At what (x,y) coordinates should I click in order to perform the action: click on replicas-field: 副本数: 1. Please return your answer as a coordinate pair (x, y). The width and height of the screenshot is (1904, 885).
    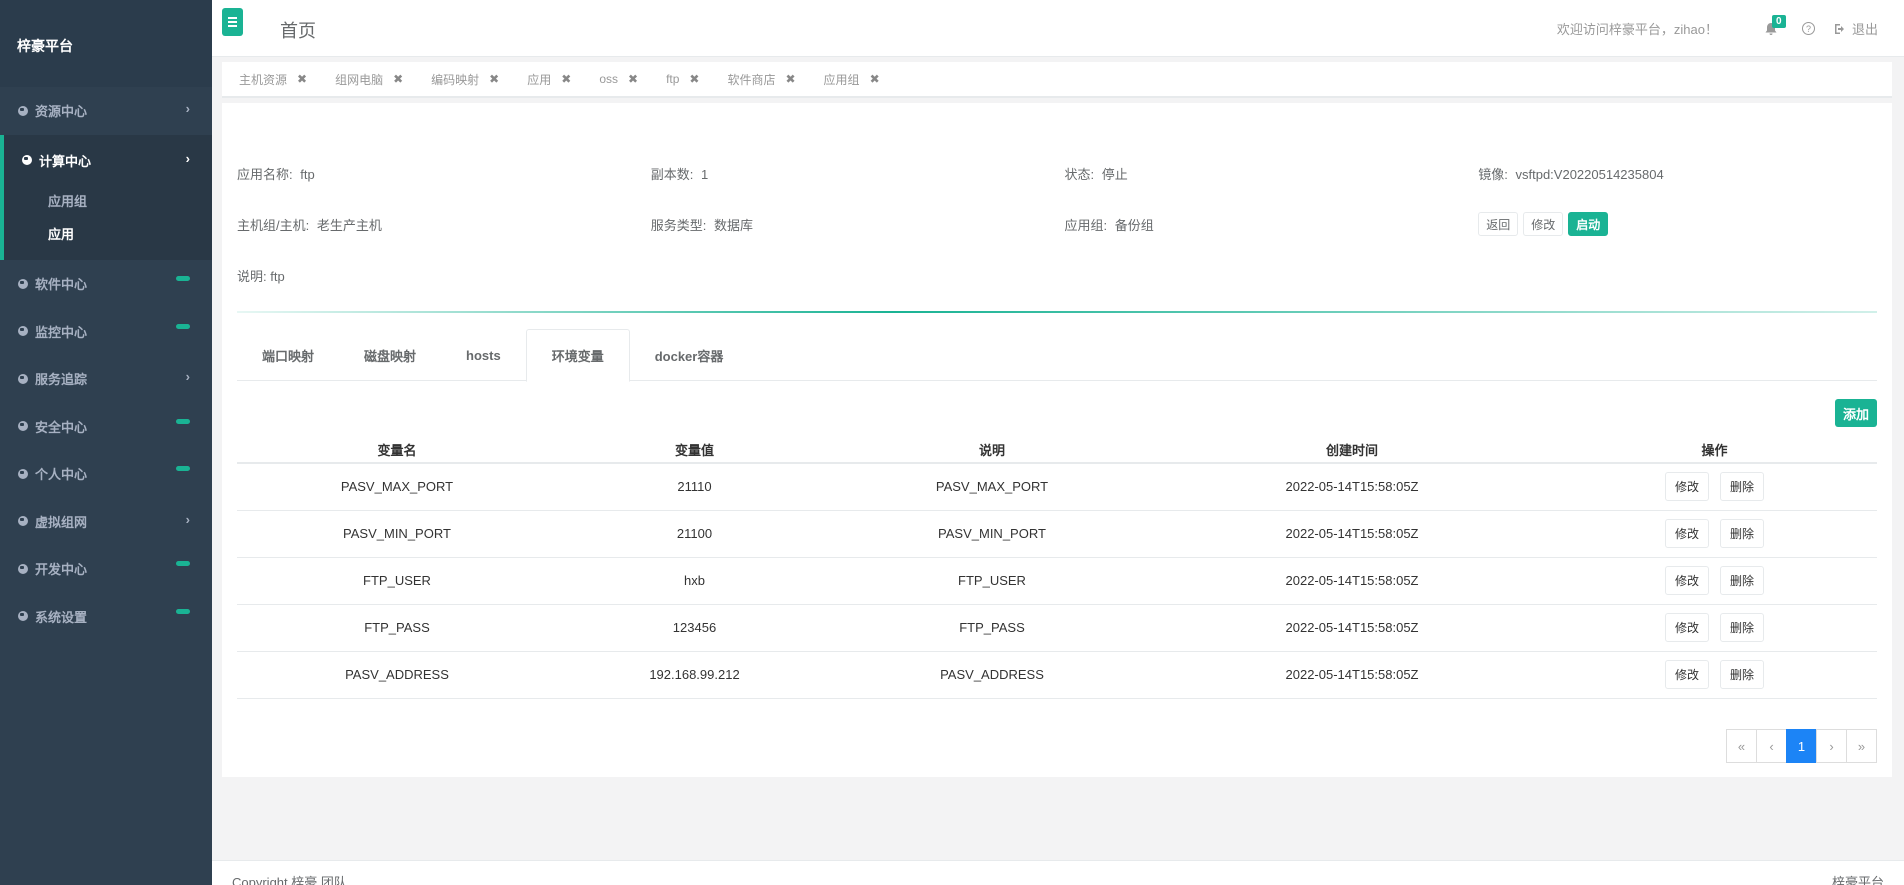
    Looking at the image, I should click on (679, 174).